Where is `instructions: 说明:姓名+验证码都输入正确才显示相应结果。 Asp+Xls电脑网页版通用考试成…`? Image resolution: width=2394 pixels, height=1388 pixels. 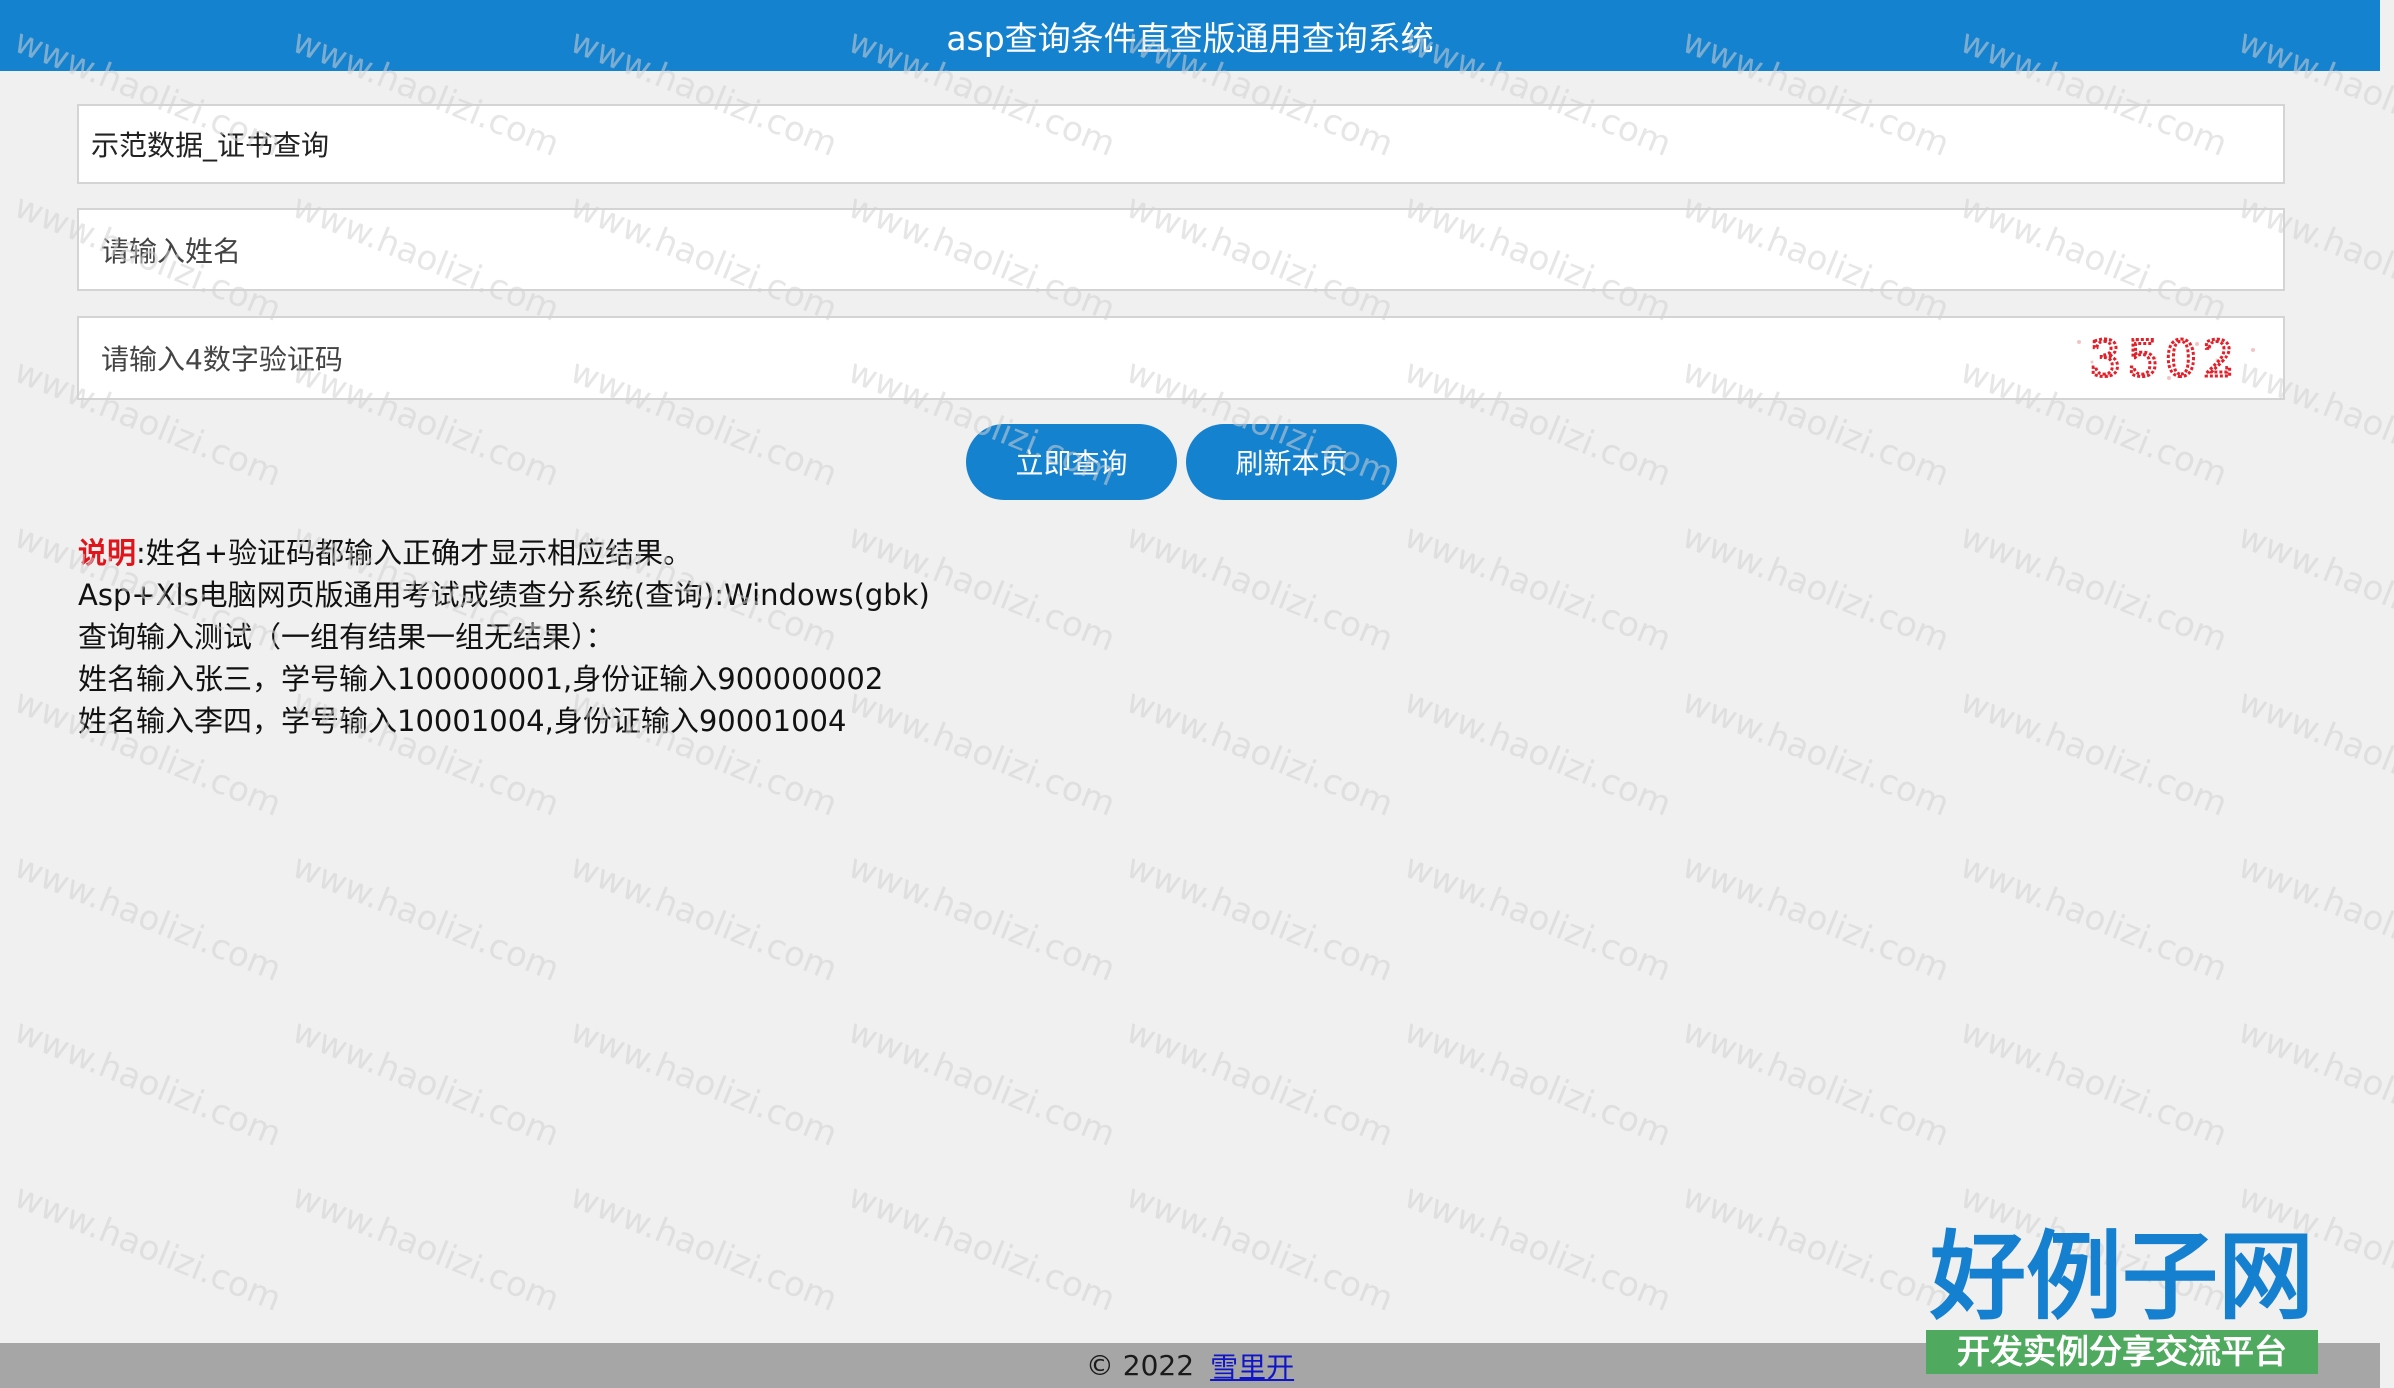 instructions: 说明:姓名+验证码都输入正确才显示相应结果。 Asp+Xls电脑网页版通用考试成… is located at coordinates (504, 637).